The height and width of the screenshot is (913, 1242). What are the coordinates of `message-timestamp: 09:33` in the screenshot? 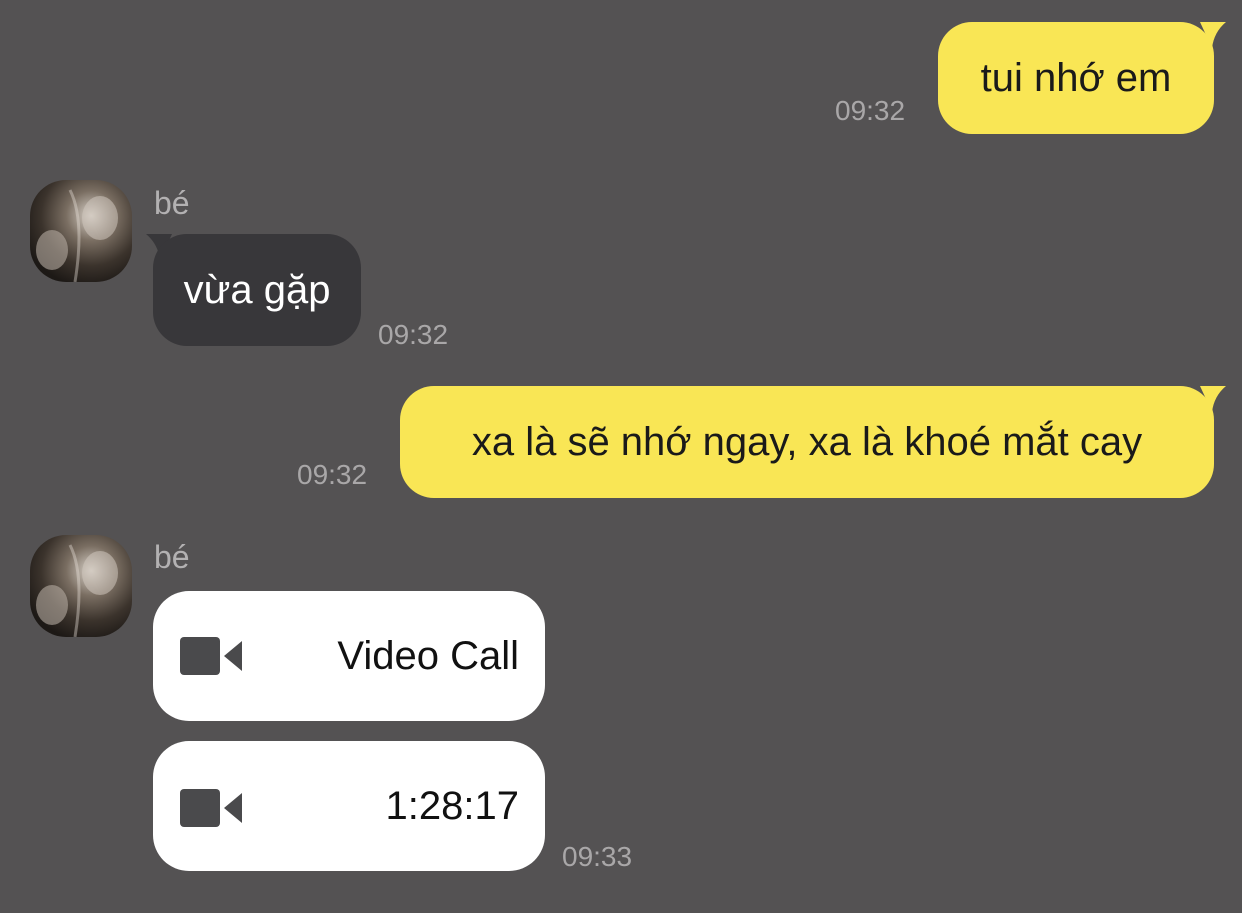 It's located at (597, 856).